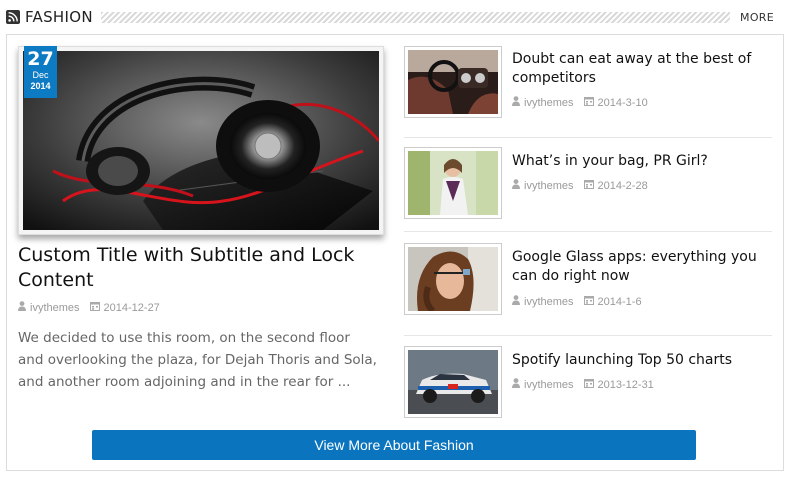  What do you see at coordinates (641, 161) in the screenshot?
I see `post-title: What’s in your bag, PR Girl?` at bounding box center [641, 161].